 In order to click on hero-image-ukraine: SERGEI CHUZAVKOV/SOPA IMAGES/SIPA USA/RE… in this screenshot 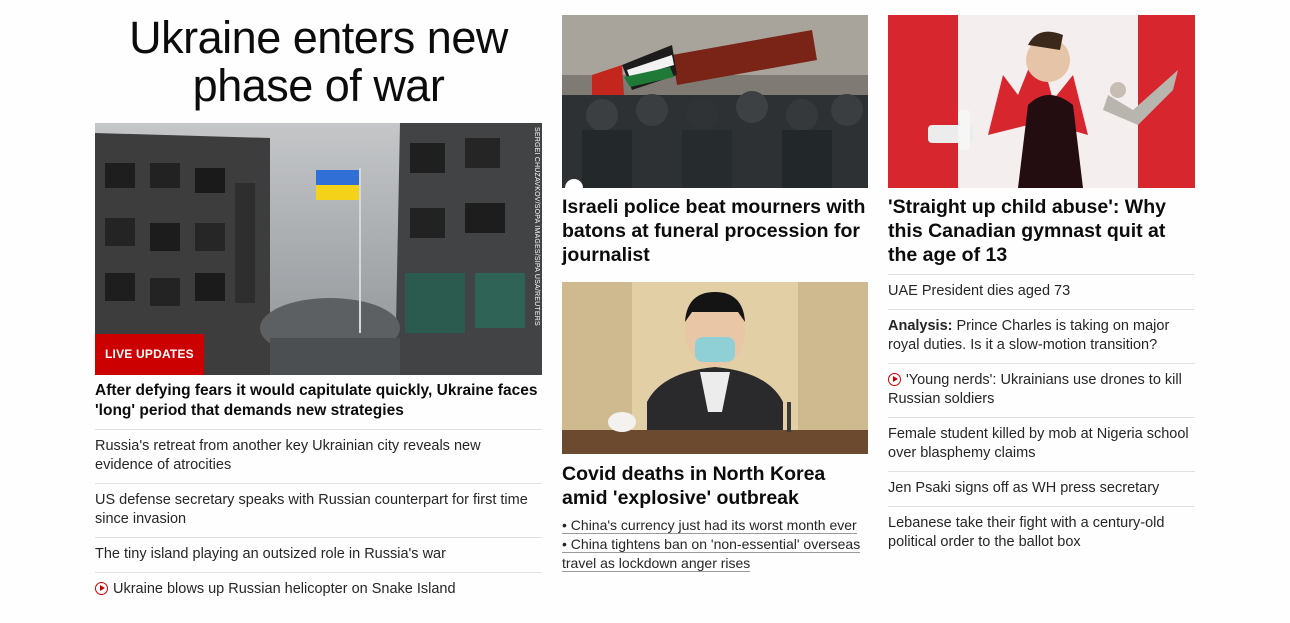, I will do `click(318, 249)`.